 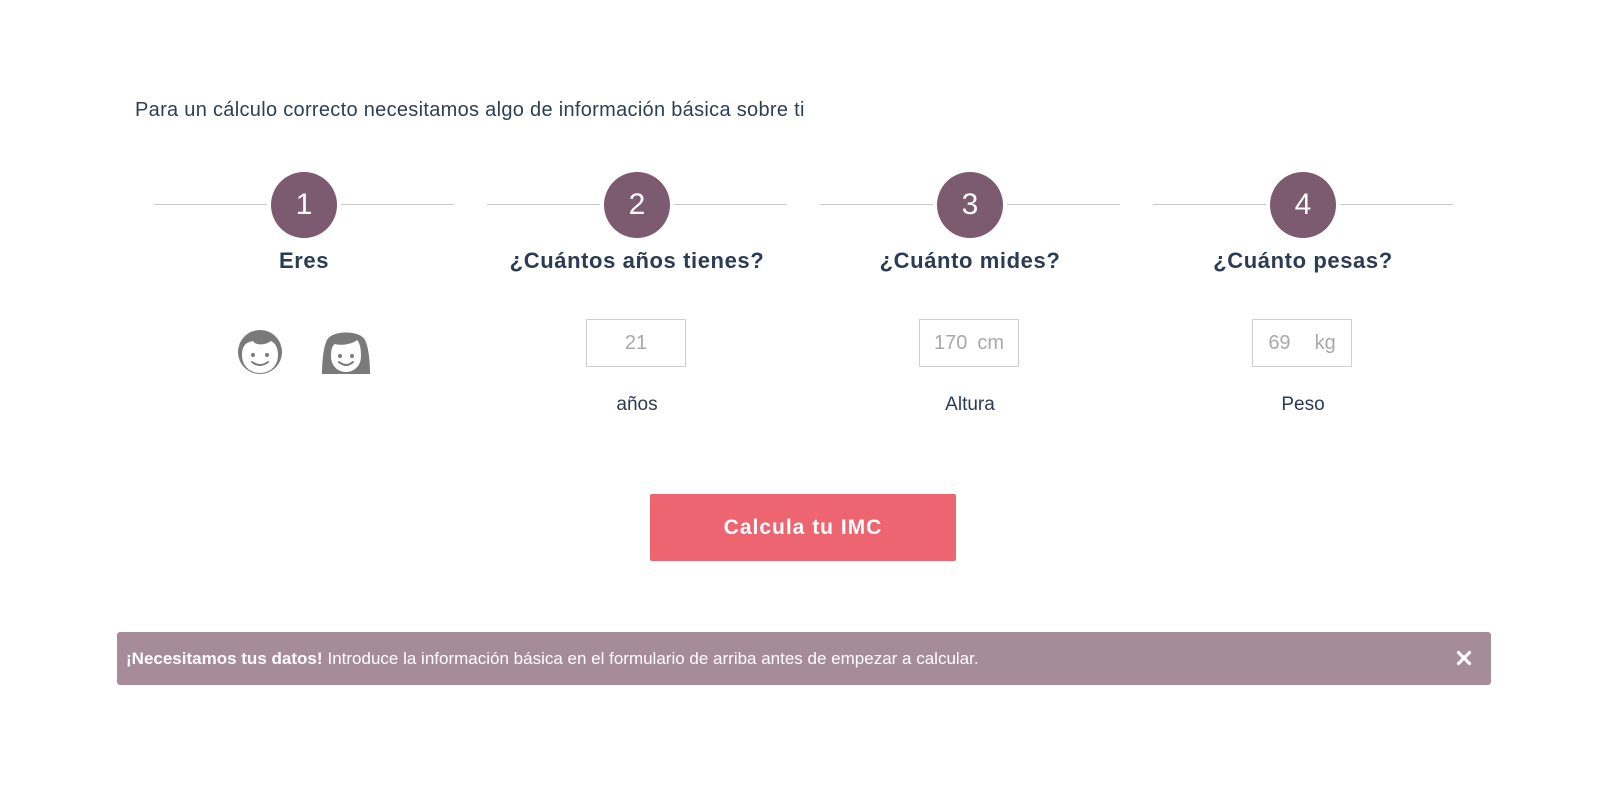 I want to click on step-title: Eres, so click(x=304, y=260).